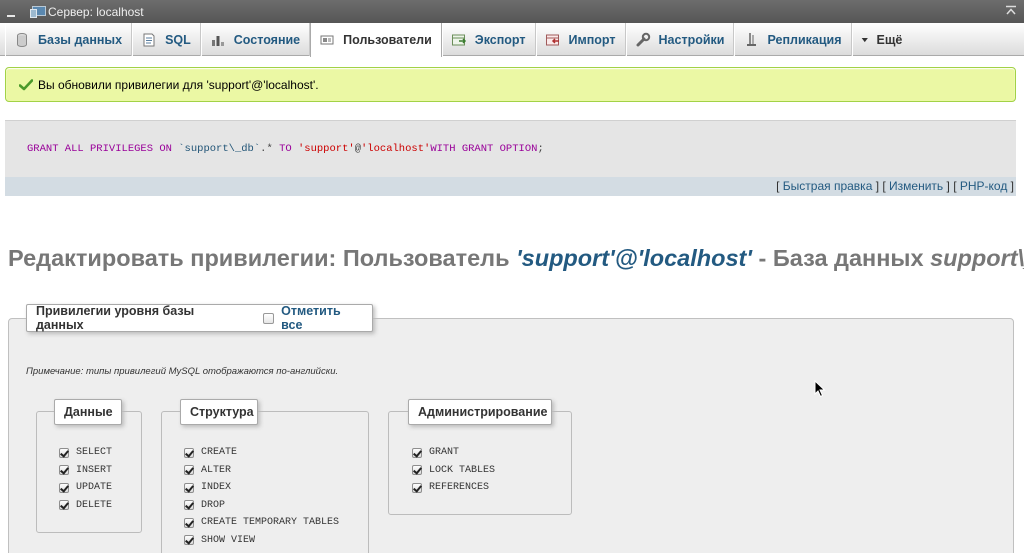 The height and width of the screenshot is (553, 1024). Describe the element at coordinates (88, 412) in the screenshot. I see `data-legend: Данные` at that location.